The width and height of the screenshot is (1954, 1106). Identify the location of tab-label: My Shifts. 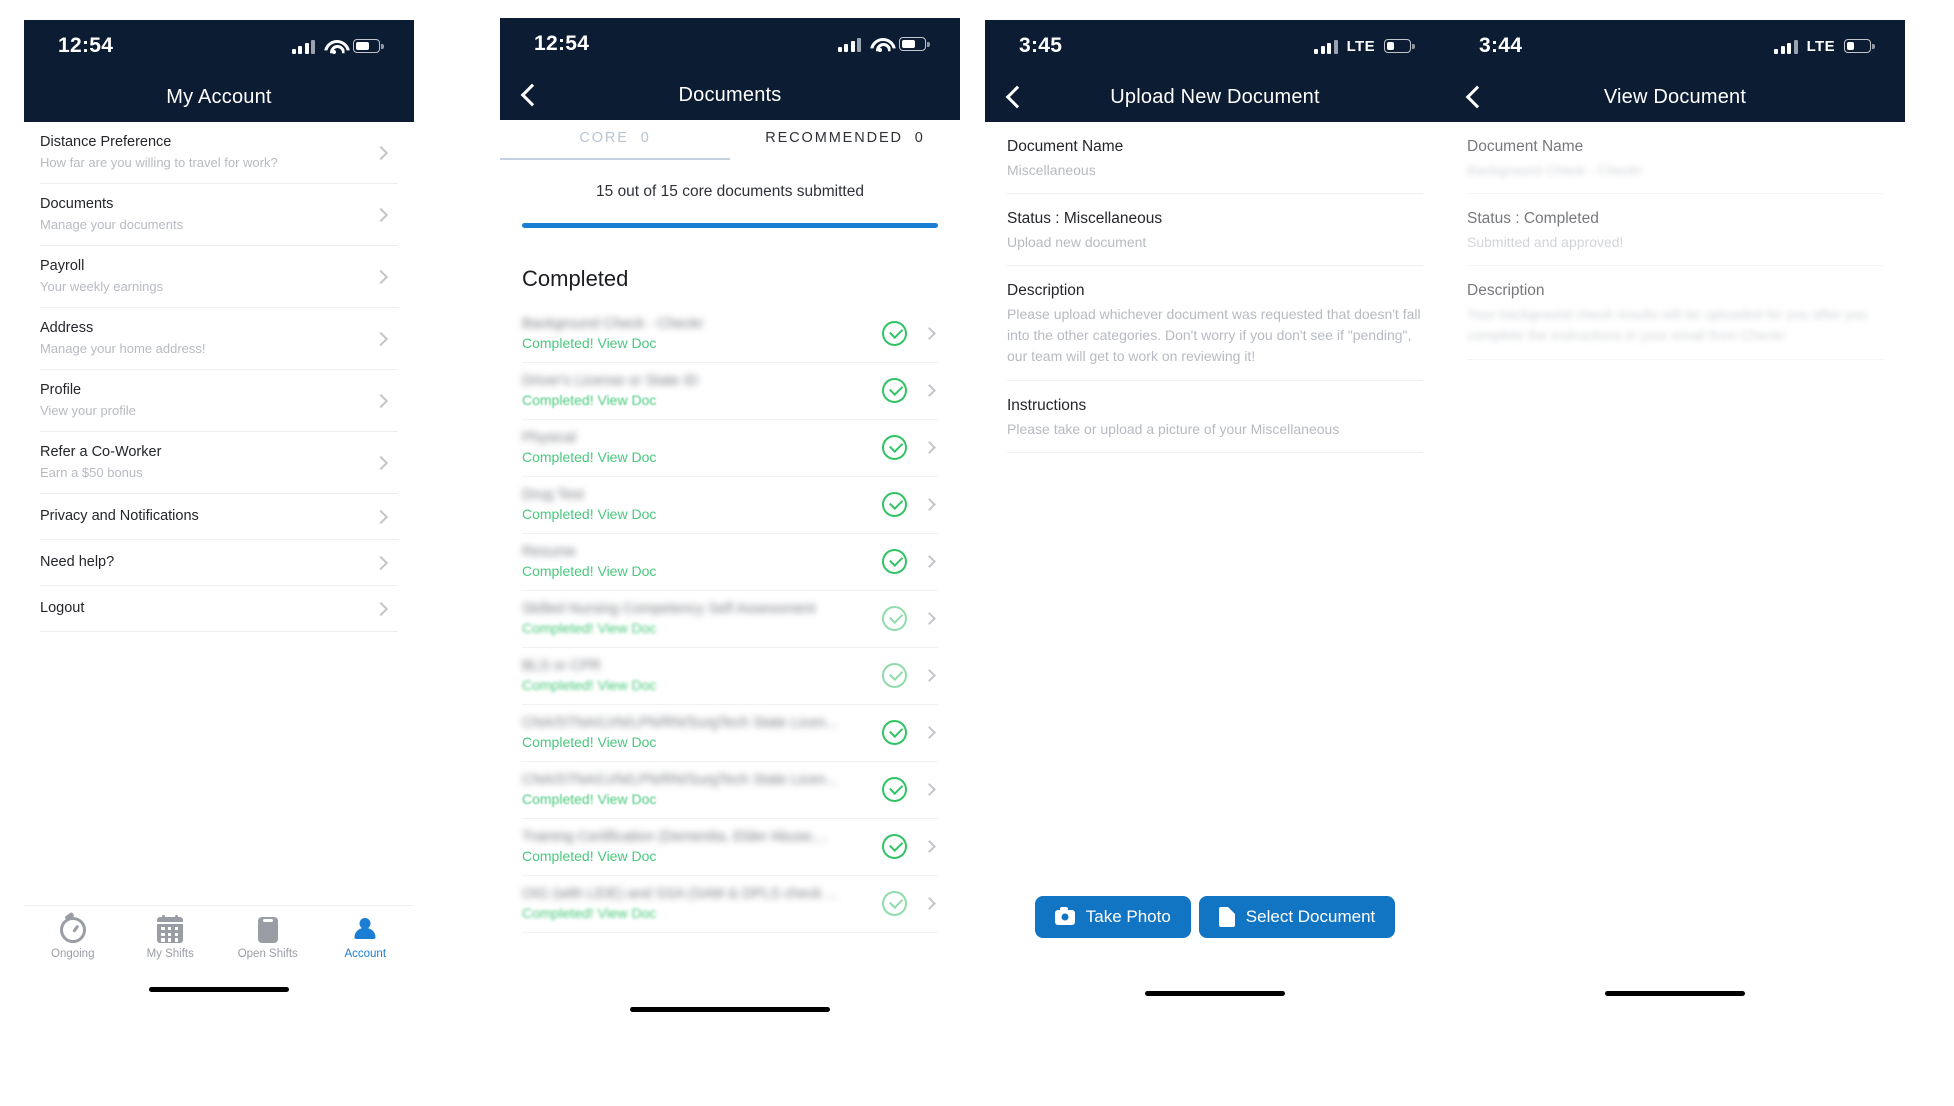
(170, 954).